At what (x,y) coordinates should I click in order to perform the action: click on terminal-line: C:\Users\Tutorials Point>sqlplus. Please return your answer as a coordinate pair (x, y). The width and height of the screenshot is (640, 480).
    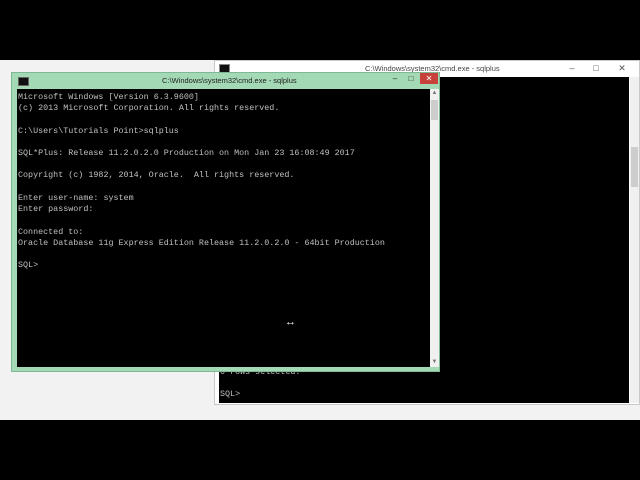
    Looking at the image, I should click on (98, 131).